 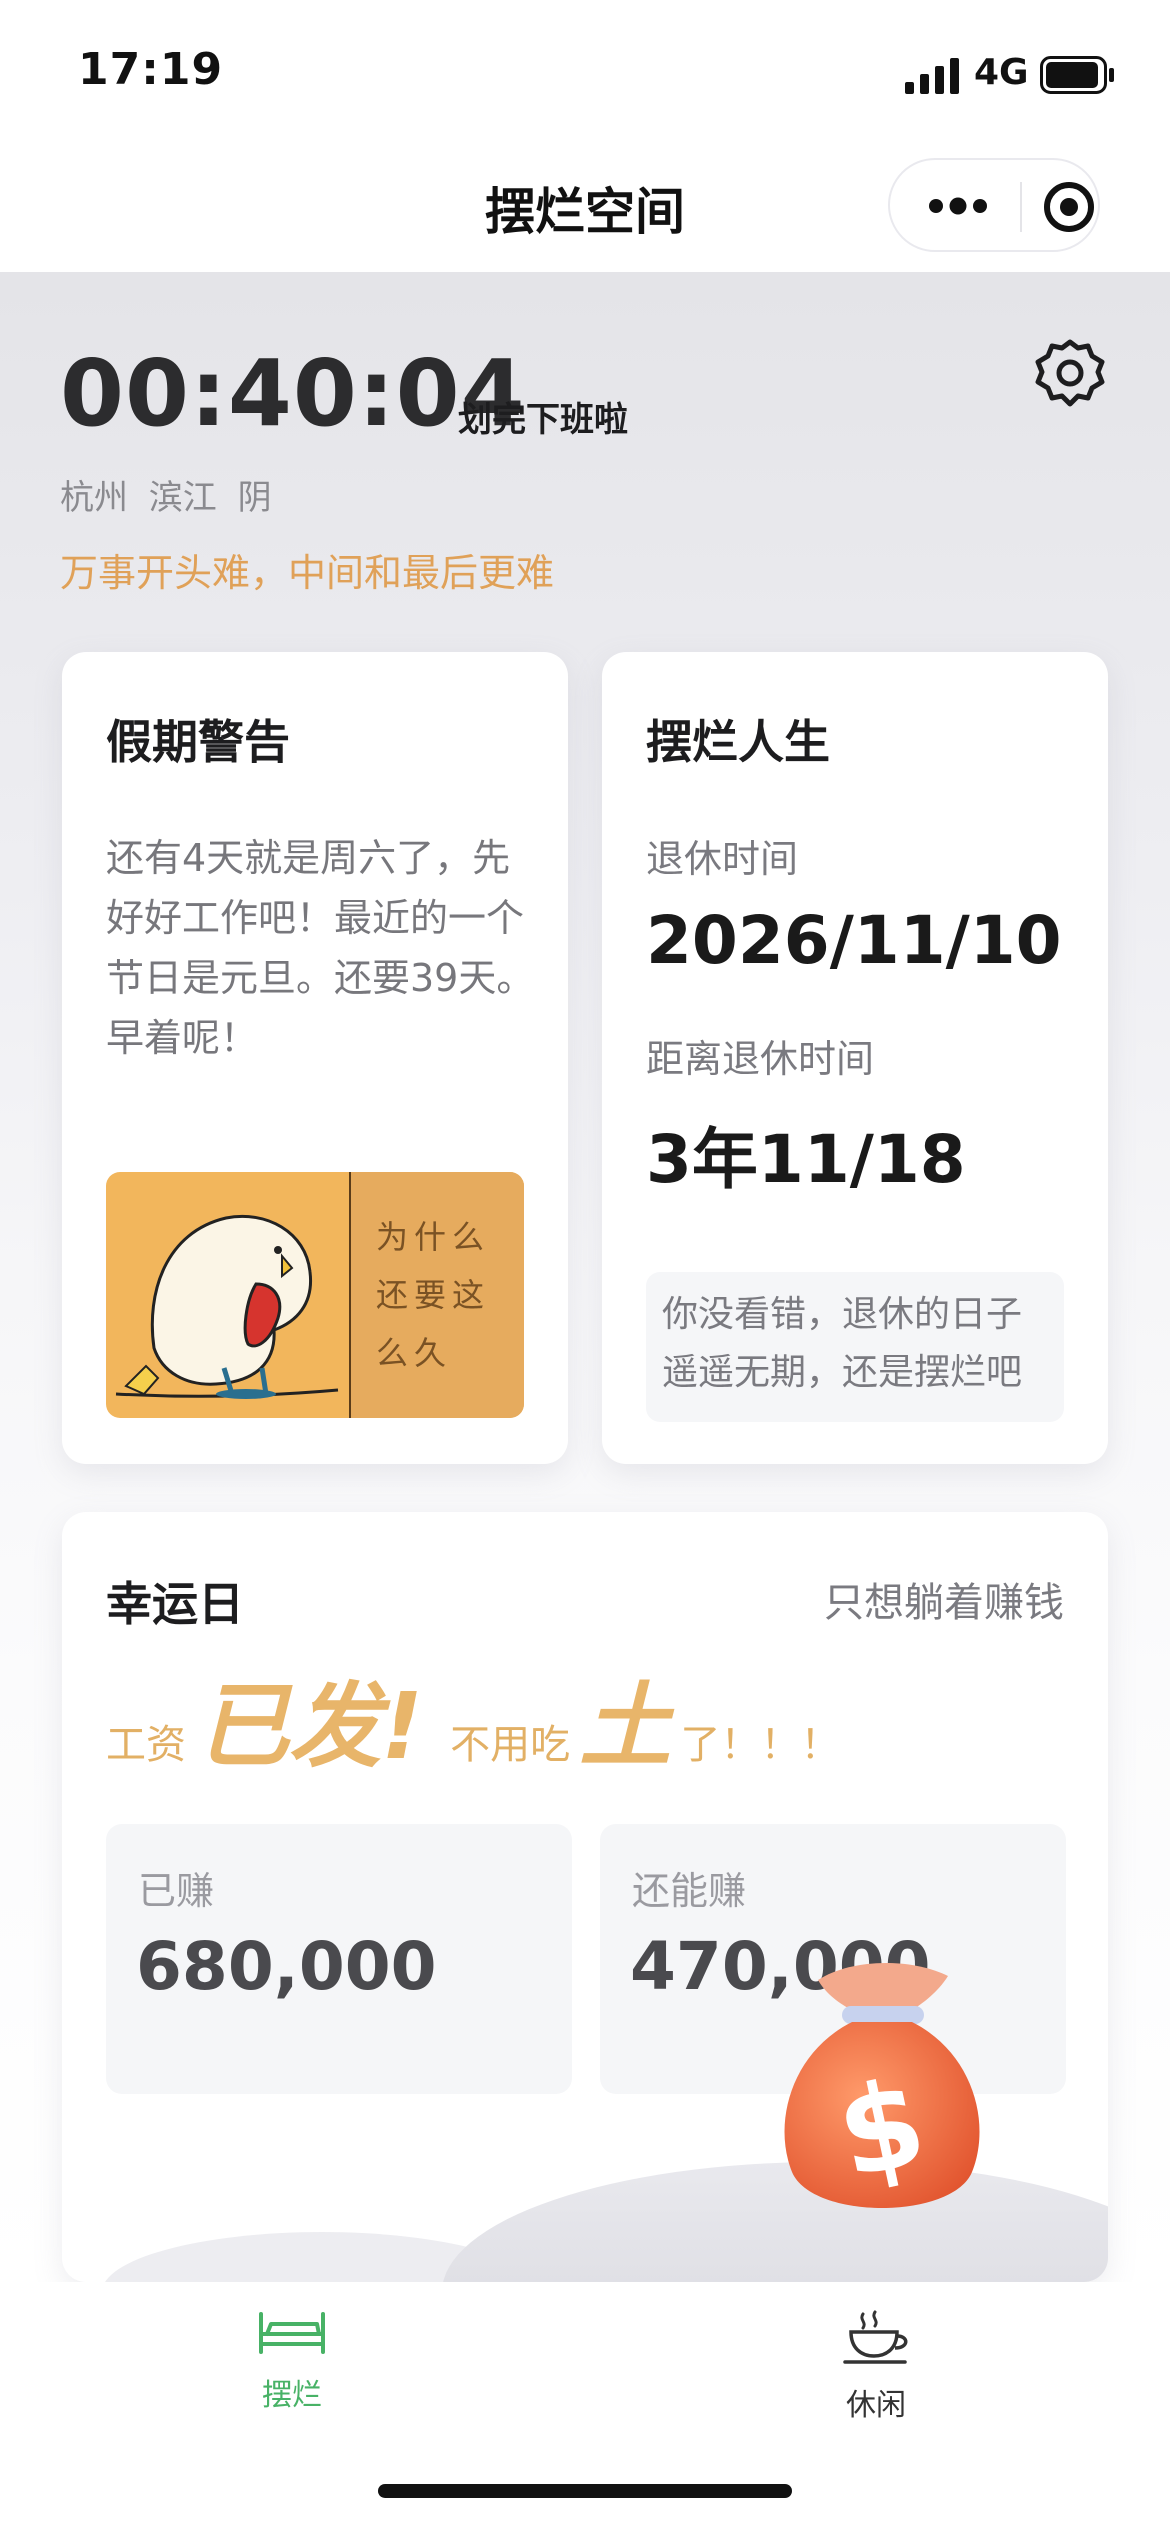 I want to click on money-bag-icon: $, so click(x=882, y=2085).